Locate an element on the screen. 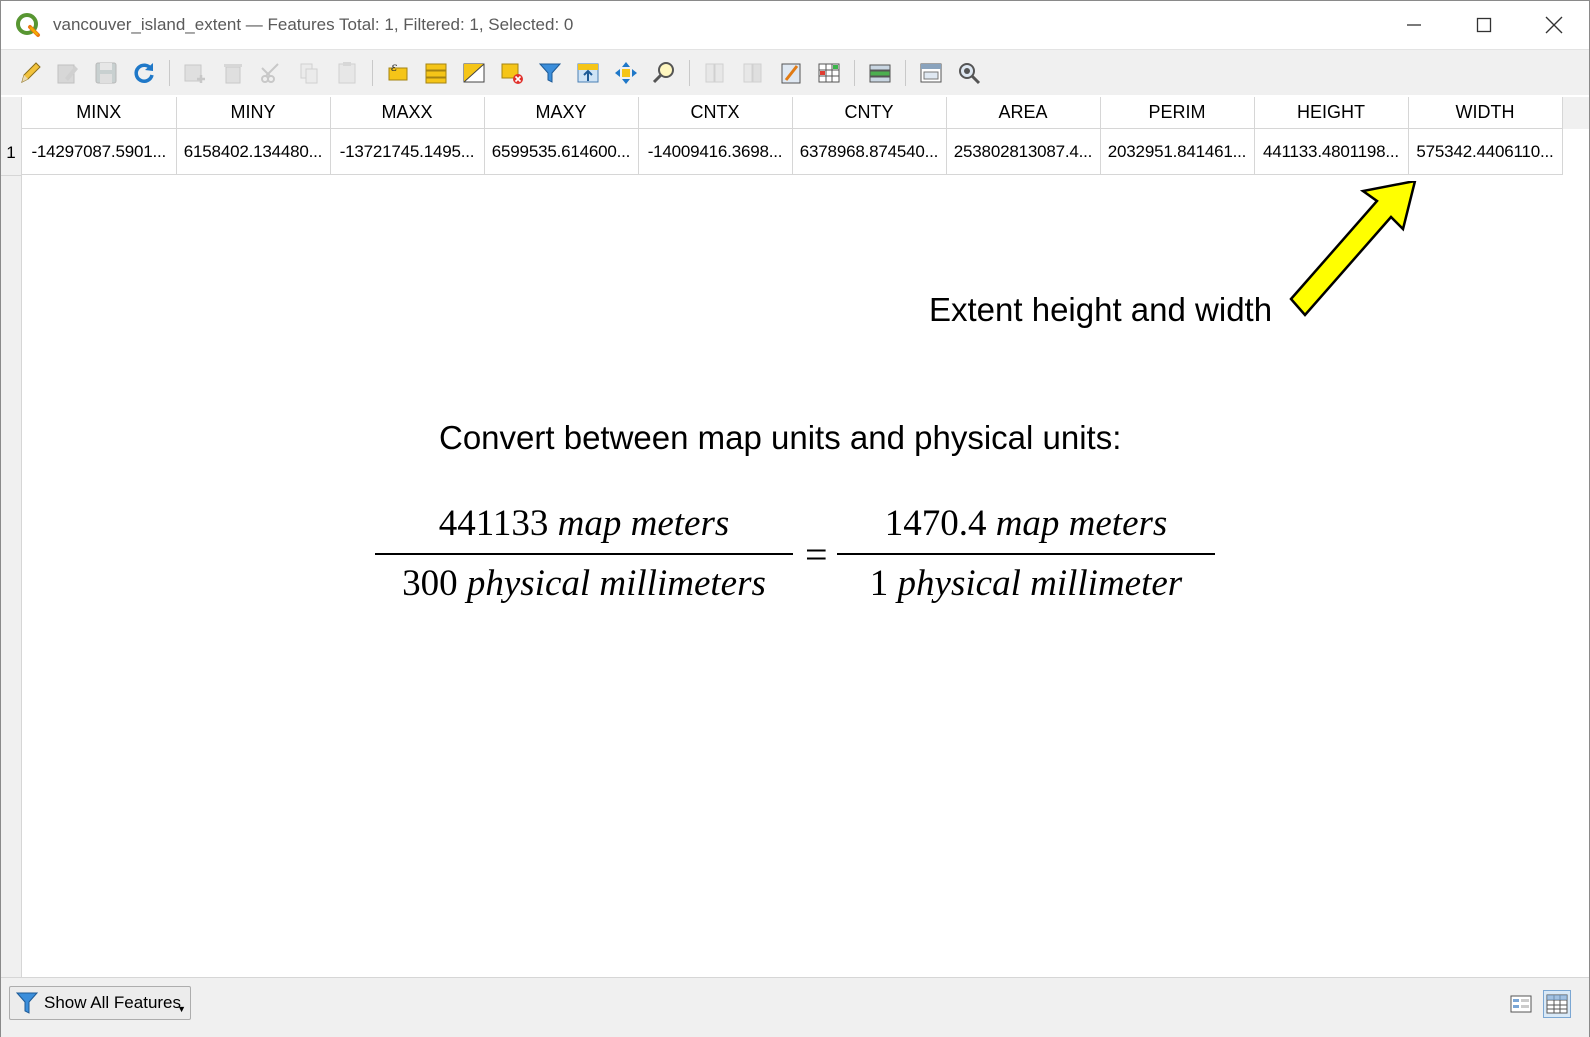 The image size is (1590, 1037). move-selection-to-top-button is located at coordinates (588, 73).